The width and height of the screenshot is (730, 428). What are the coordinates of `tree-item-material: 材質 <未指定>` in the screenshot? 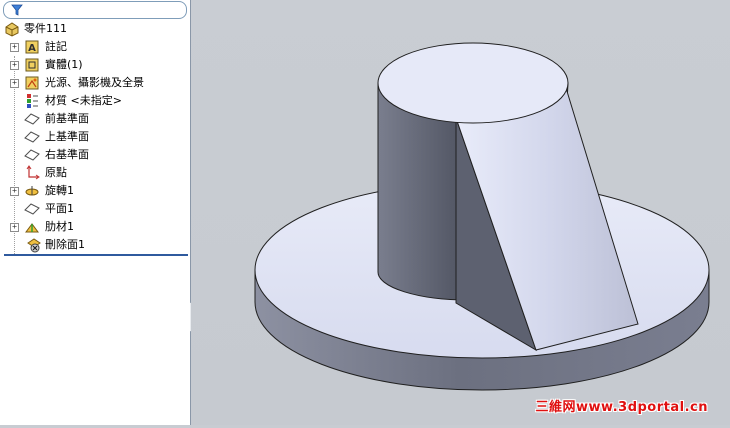 It's located at (94, 101).